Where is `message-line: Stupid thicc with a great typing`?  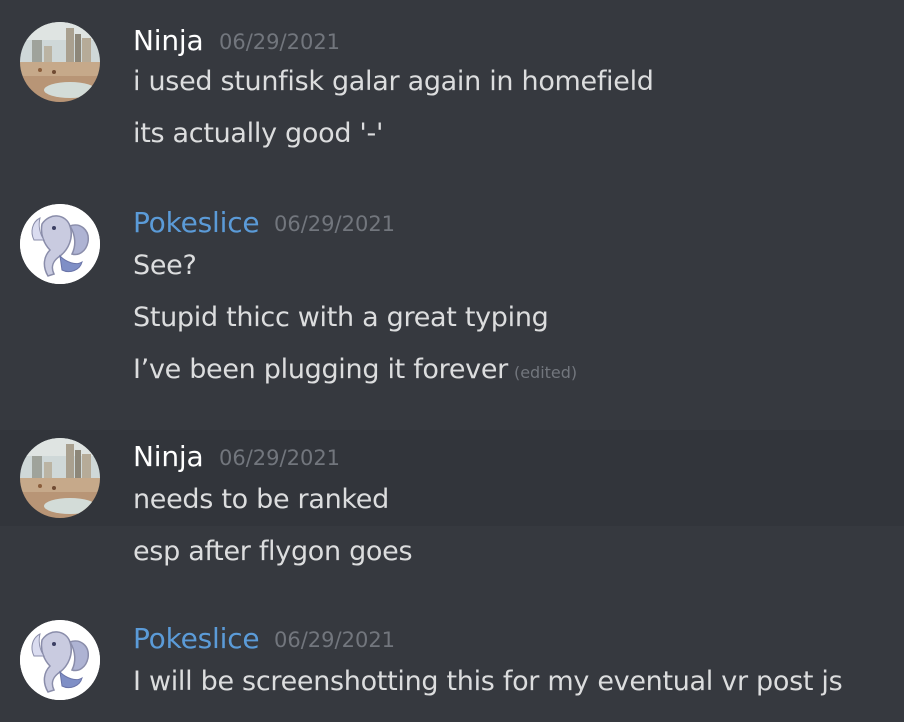
message-line: Stupid thicc with a great typing is located at coordinates (341, 317).